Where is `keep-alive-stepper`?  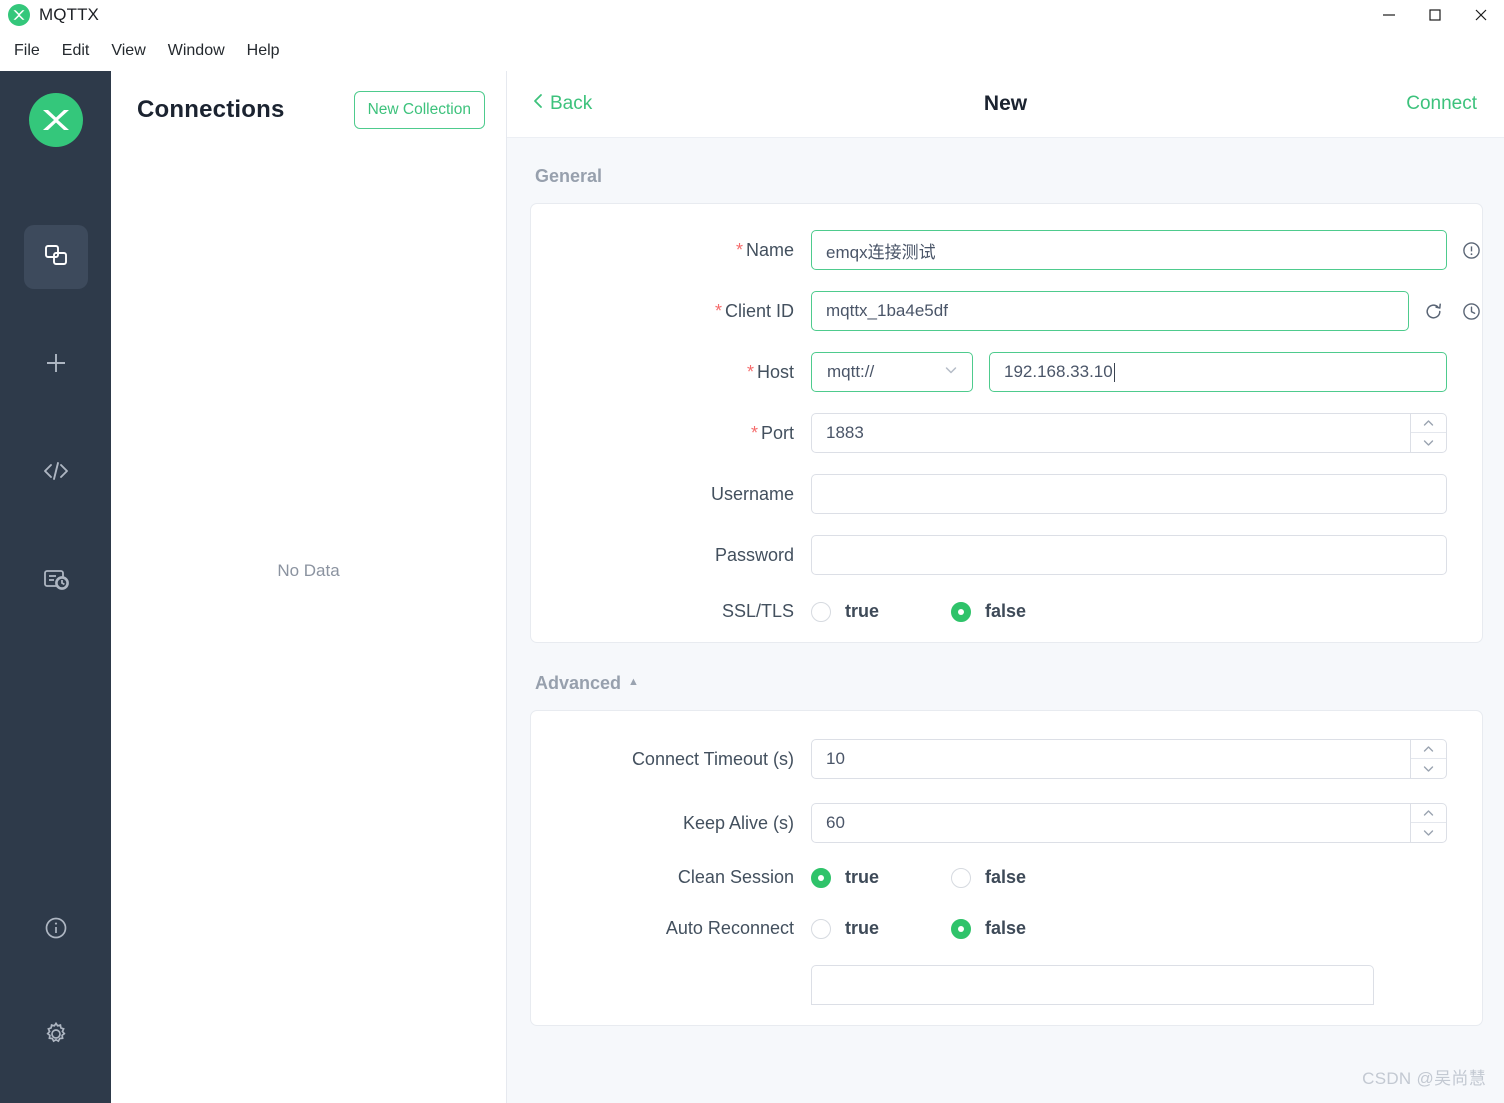
keep-alive-stepper is located at coordinates (1429, 823).